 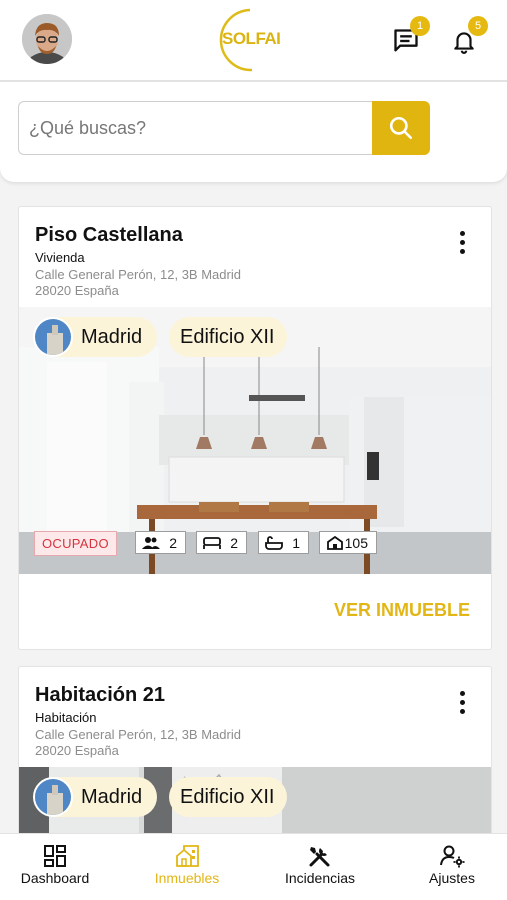 What do you see at coordinates (212, 543) in the screenshot?
I see `bed-icon` at bounding box center [212, 543].